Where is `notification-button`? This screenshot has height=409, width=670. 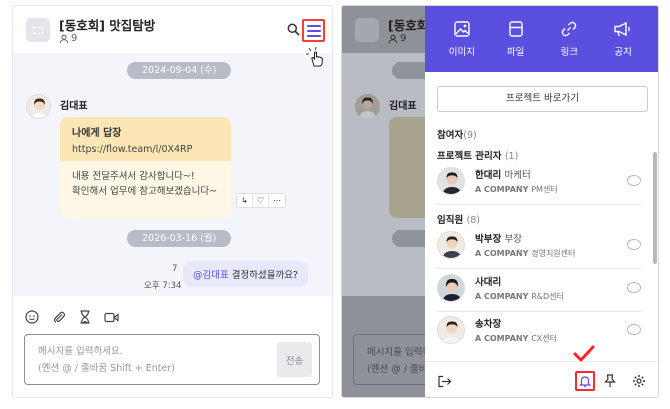 notification-button is located at coordinates (585, 381).